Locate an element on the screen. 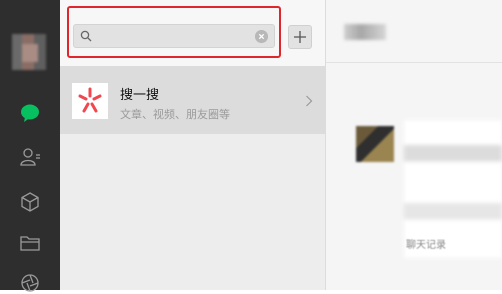  folder-icon is located at coordinates (30, 243).